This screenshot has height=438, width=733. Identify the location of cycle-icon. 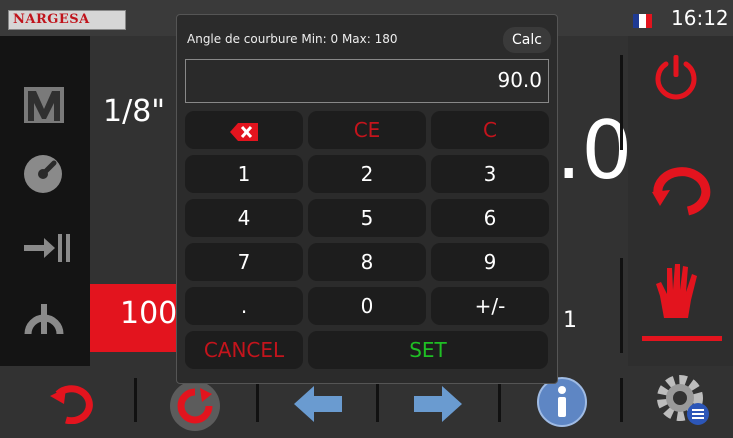
(680, 189).